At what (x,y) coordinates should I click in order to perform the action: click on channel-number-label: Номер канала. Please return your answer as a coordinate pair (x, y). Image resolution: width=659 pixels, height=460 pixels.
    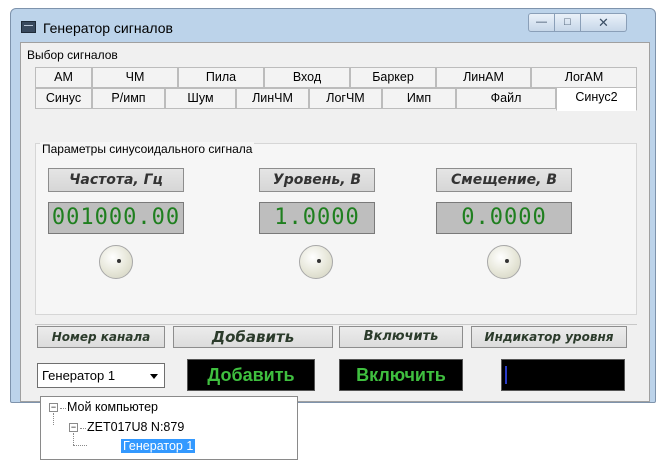
    Looking at the image, I should click on (101, 337).